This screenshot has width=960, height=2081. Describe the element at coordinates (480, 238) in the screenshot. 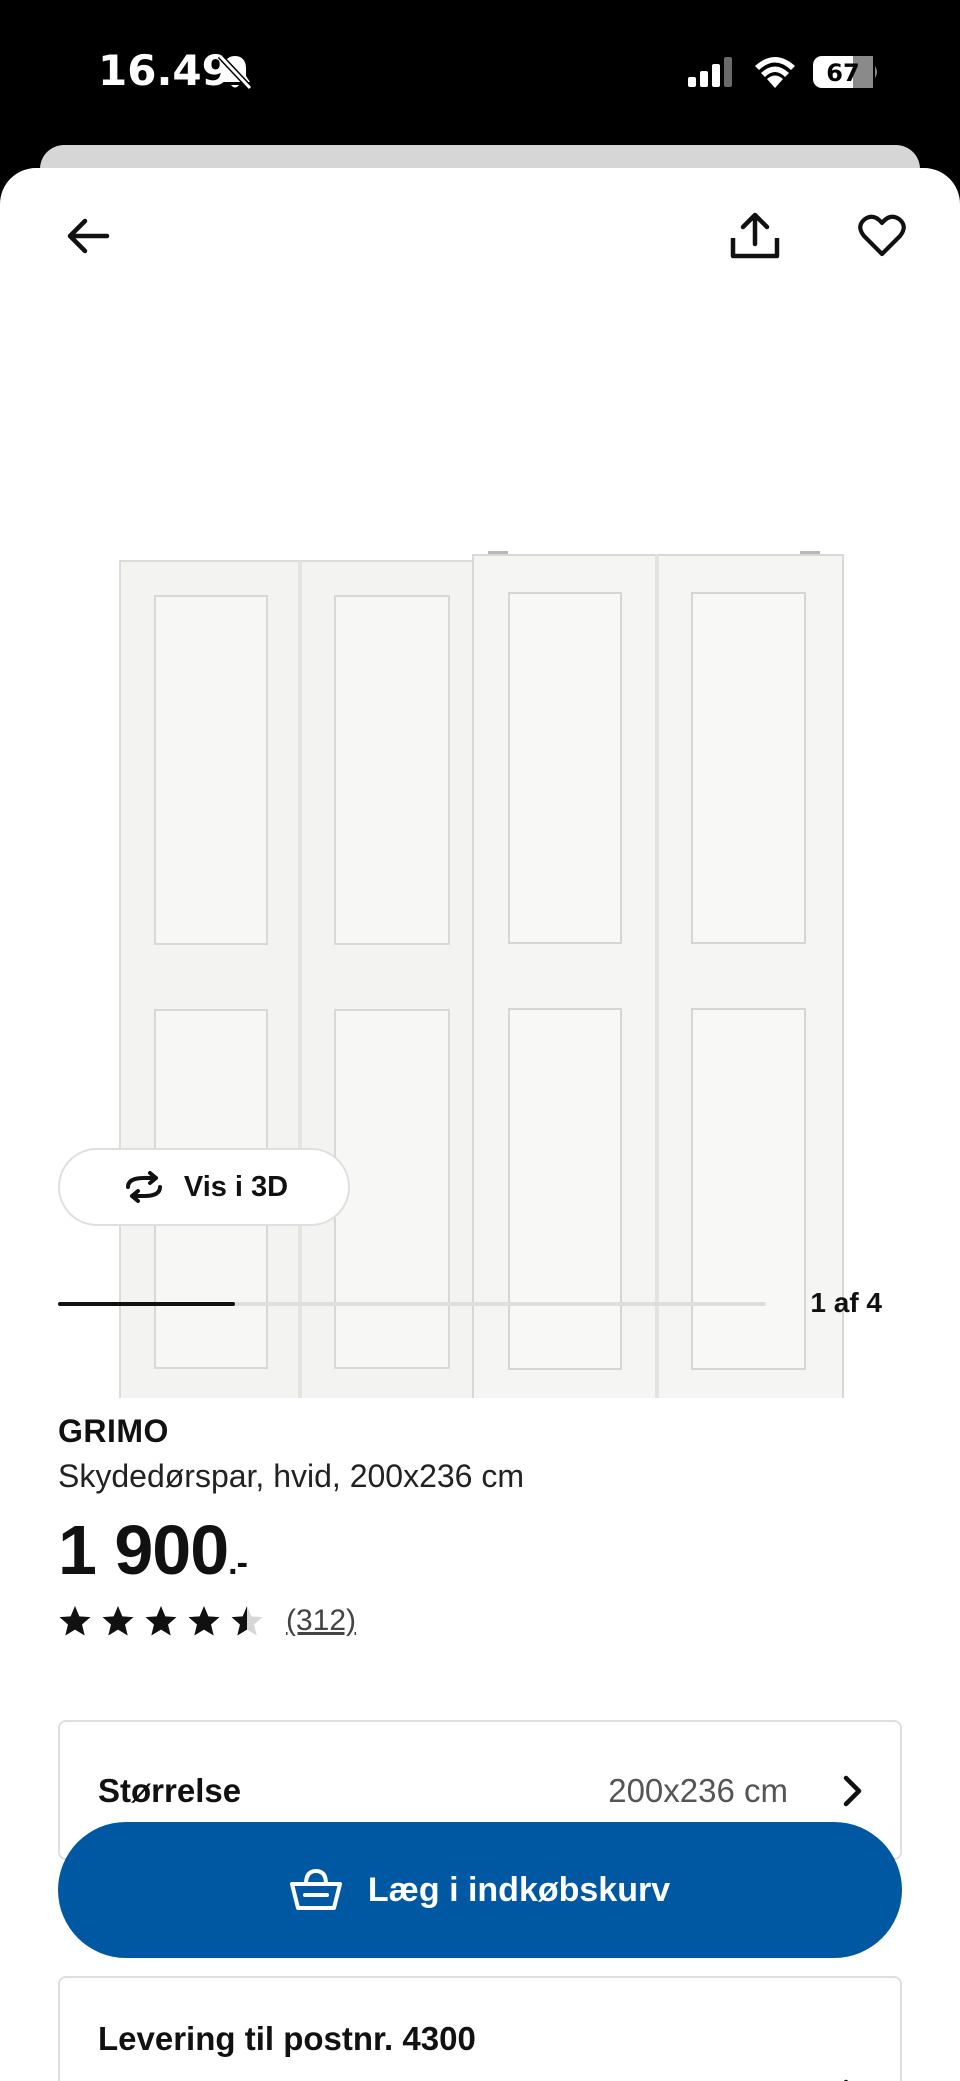

I see `top-nav` at that location.